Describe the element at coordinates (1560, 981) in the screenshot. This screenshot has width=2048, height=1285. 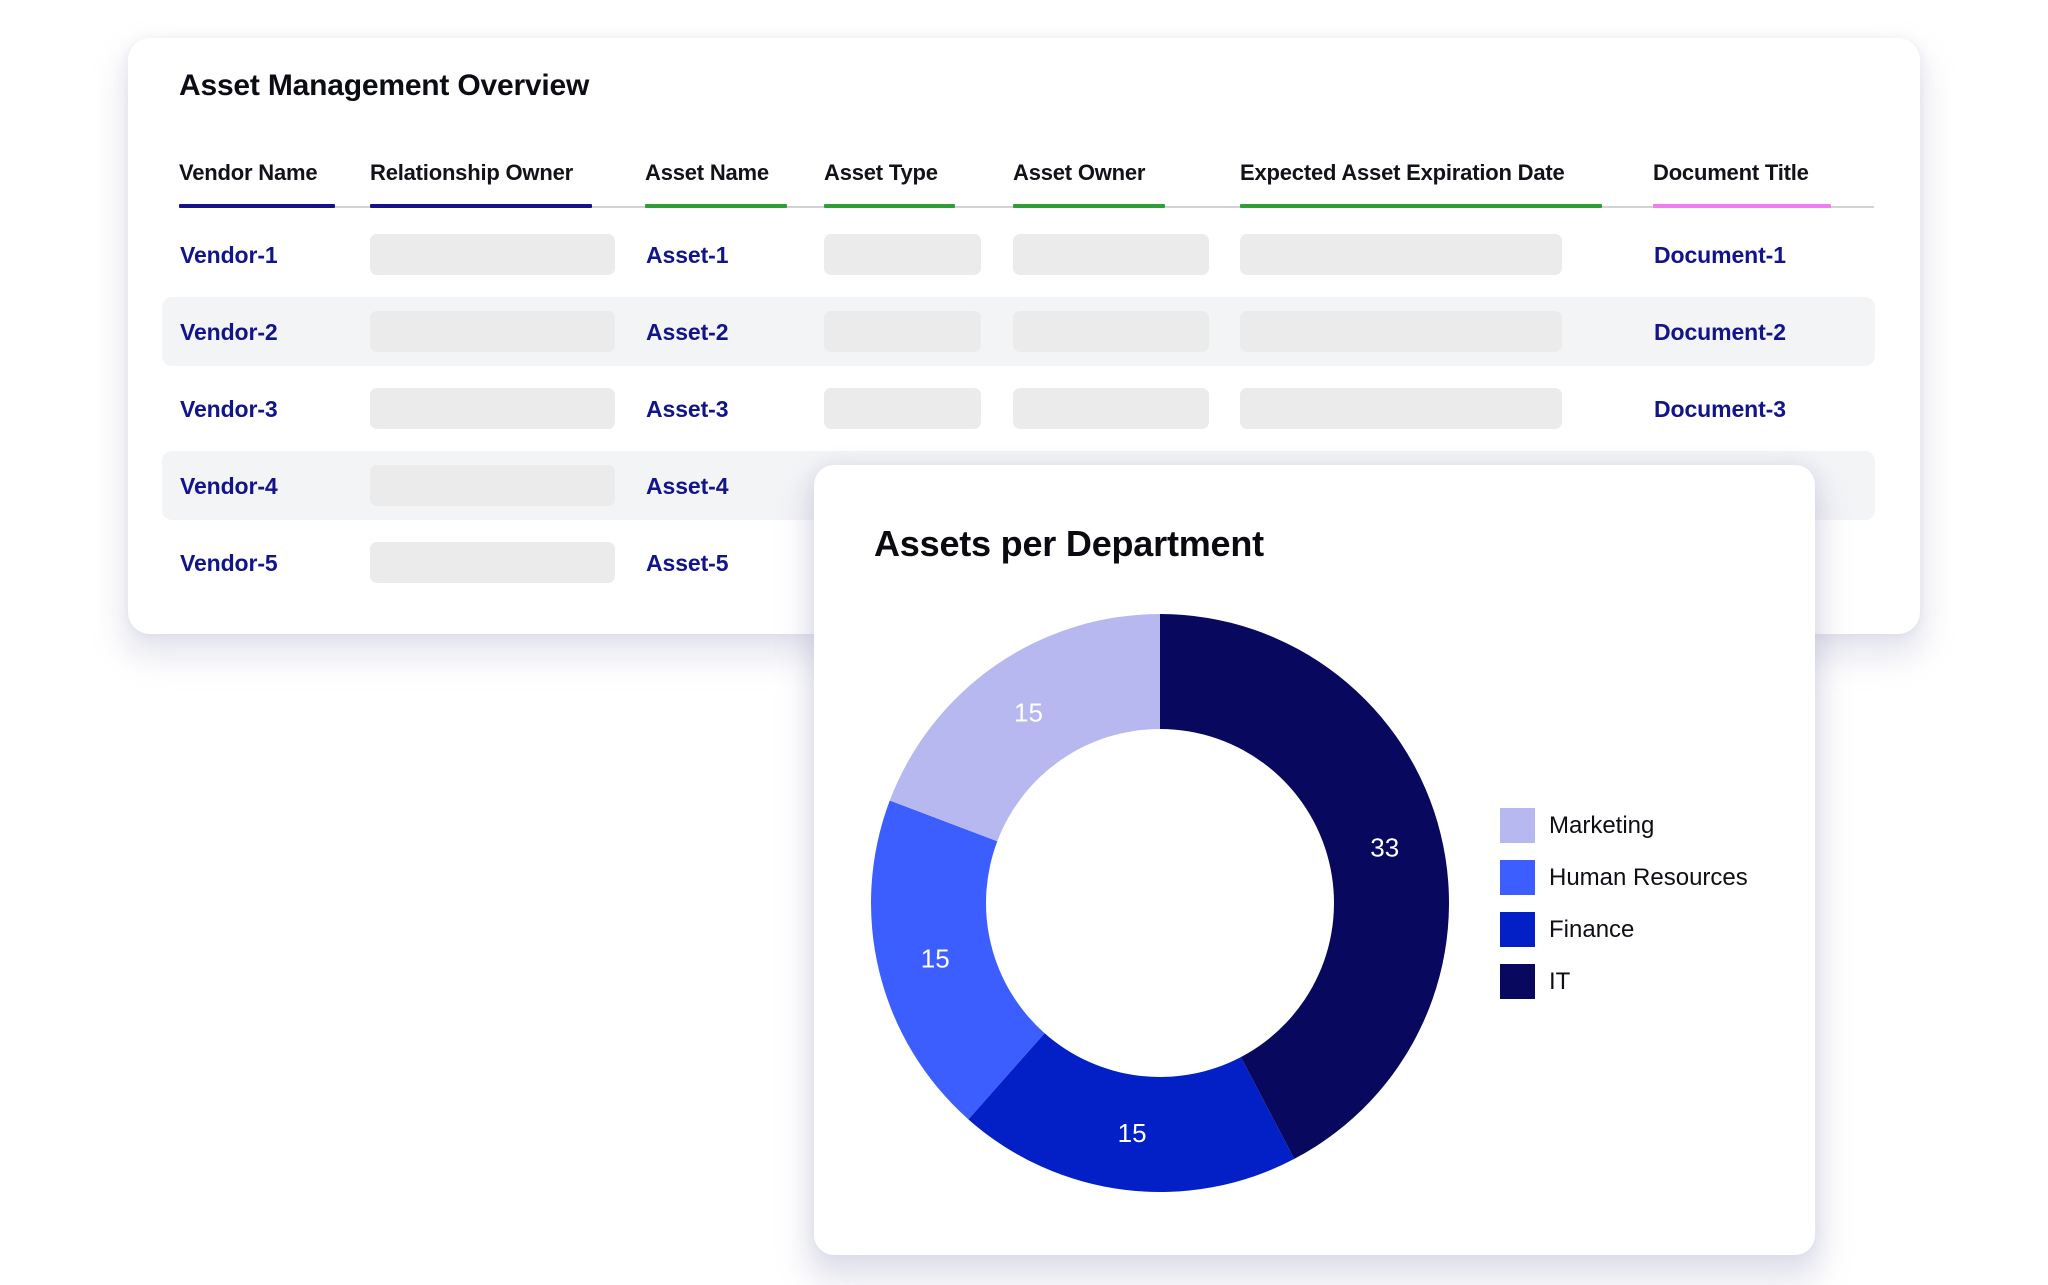
I see `legend-label: IT` at that location.